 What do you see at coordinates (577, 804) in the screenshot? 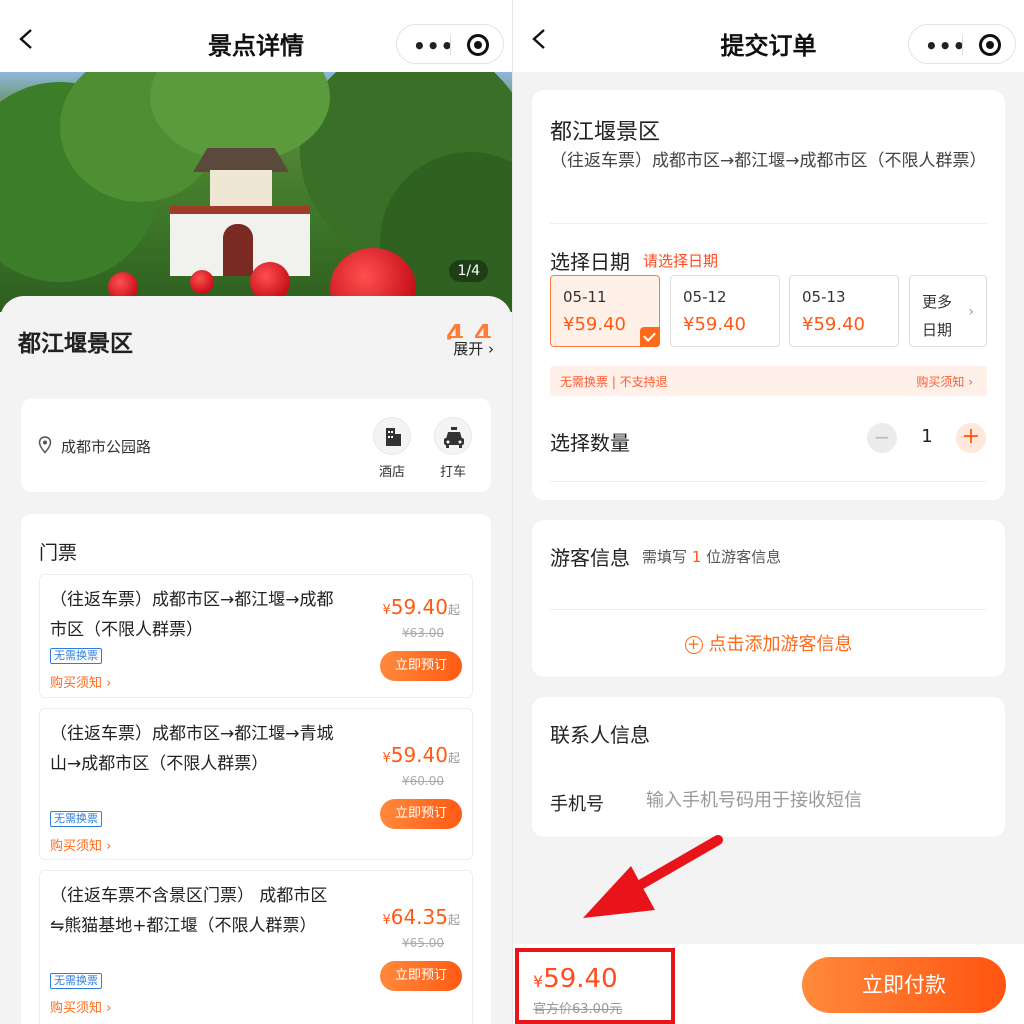
I see `phone-label: 手机号` at bounding box center [577, 804].